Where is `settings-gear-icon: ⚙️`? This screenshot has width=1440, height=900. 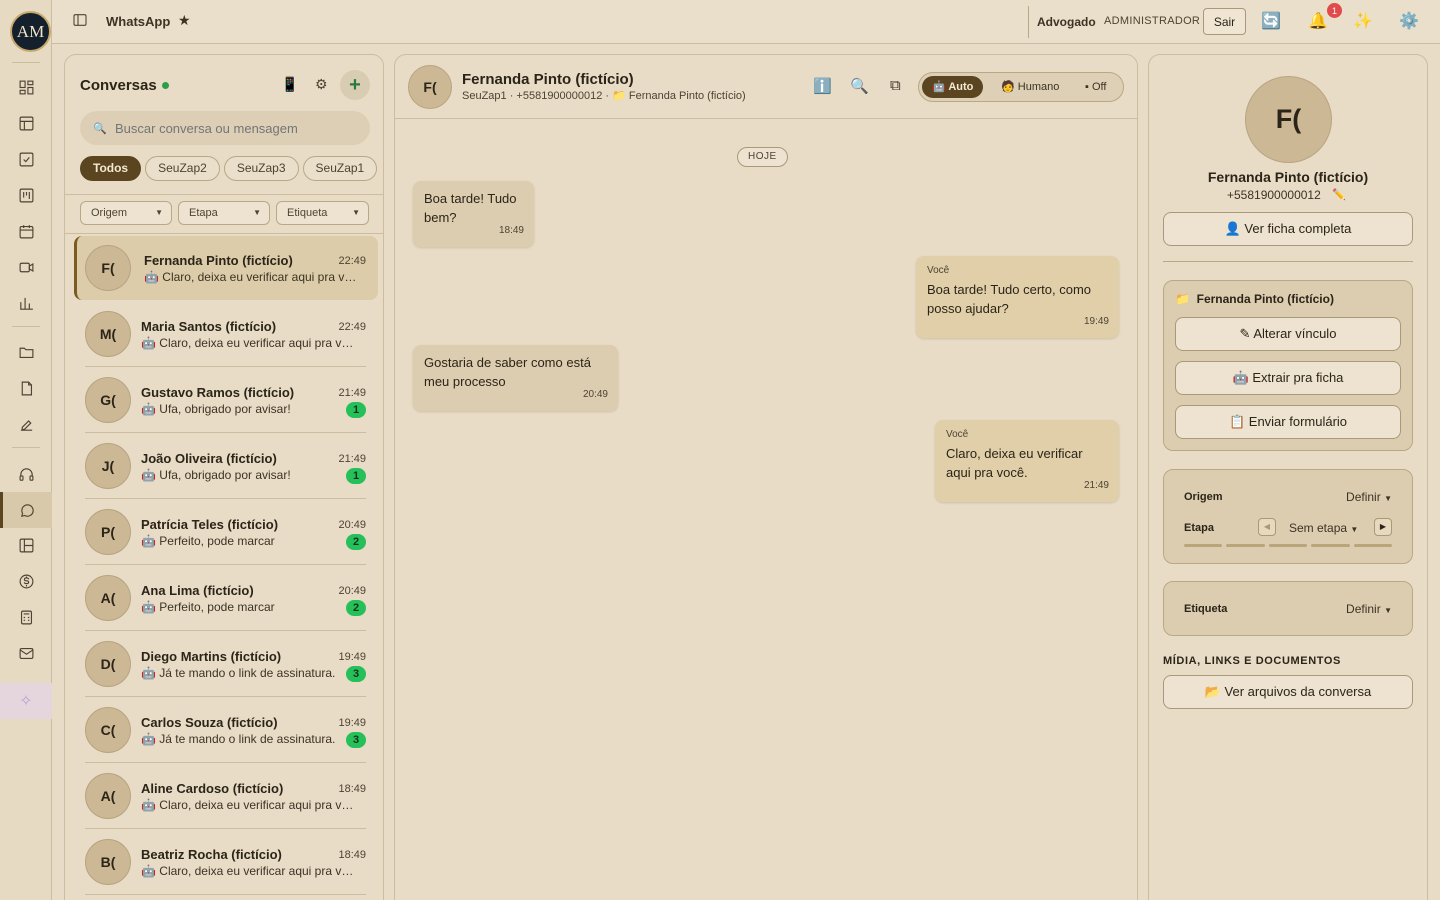
settings-gear-icon: ⚙️ is located at coordinates (1409, 21).